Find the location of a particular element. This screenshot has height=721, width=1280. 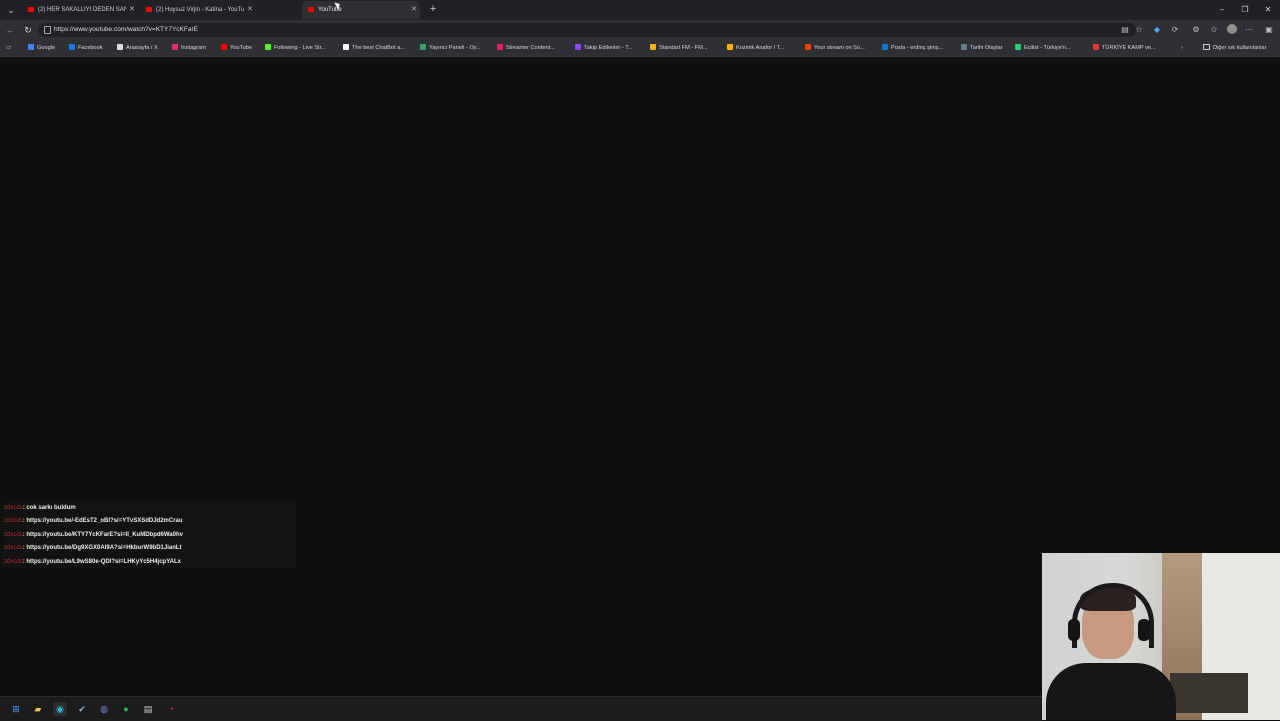

discord-icon: ◍ is located at coordinates (104, 709).